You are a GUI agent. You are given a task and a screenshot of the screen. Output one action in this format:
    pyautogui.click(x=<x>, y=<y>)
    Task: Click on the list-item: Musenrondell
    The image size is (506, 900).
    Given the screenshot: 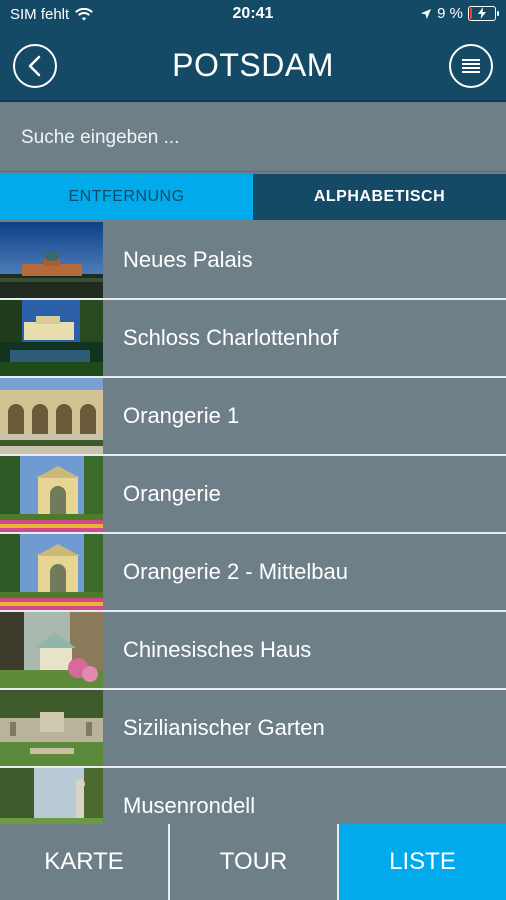 What is the action you would take?
    pyautogui.click(x=253, y=796)
    